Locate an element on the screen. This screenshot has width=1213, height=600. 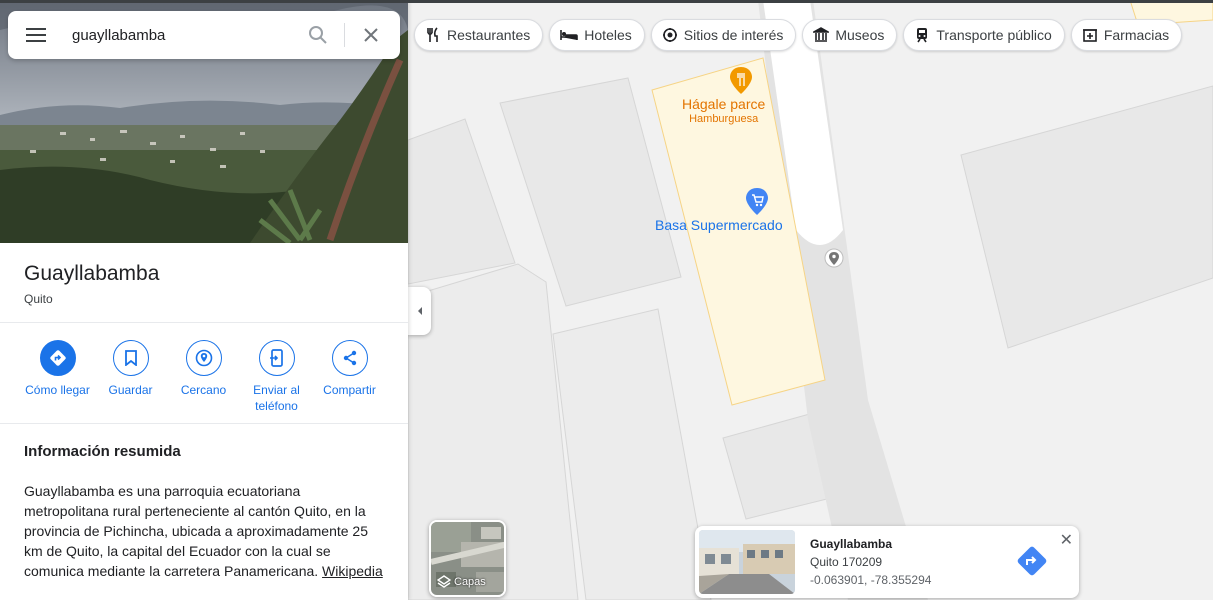
chip-hoteles: Hoteles is located at coordinates (597, 35).